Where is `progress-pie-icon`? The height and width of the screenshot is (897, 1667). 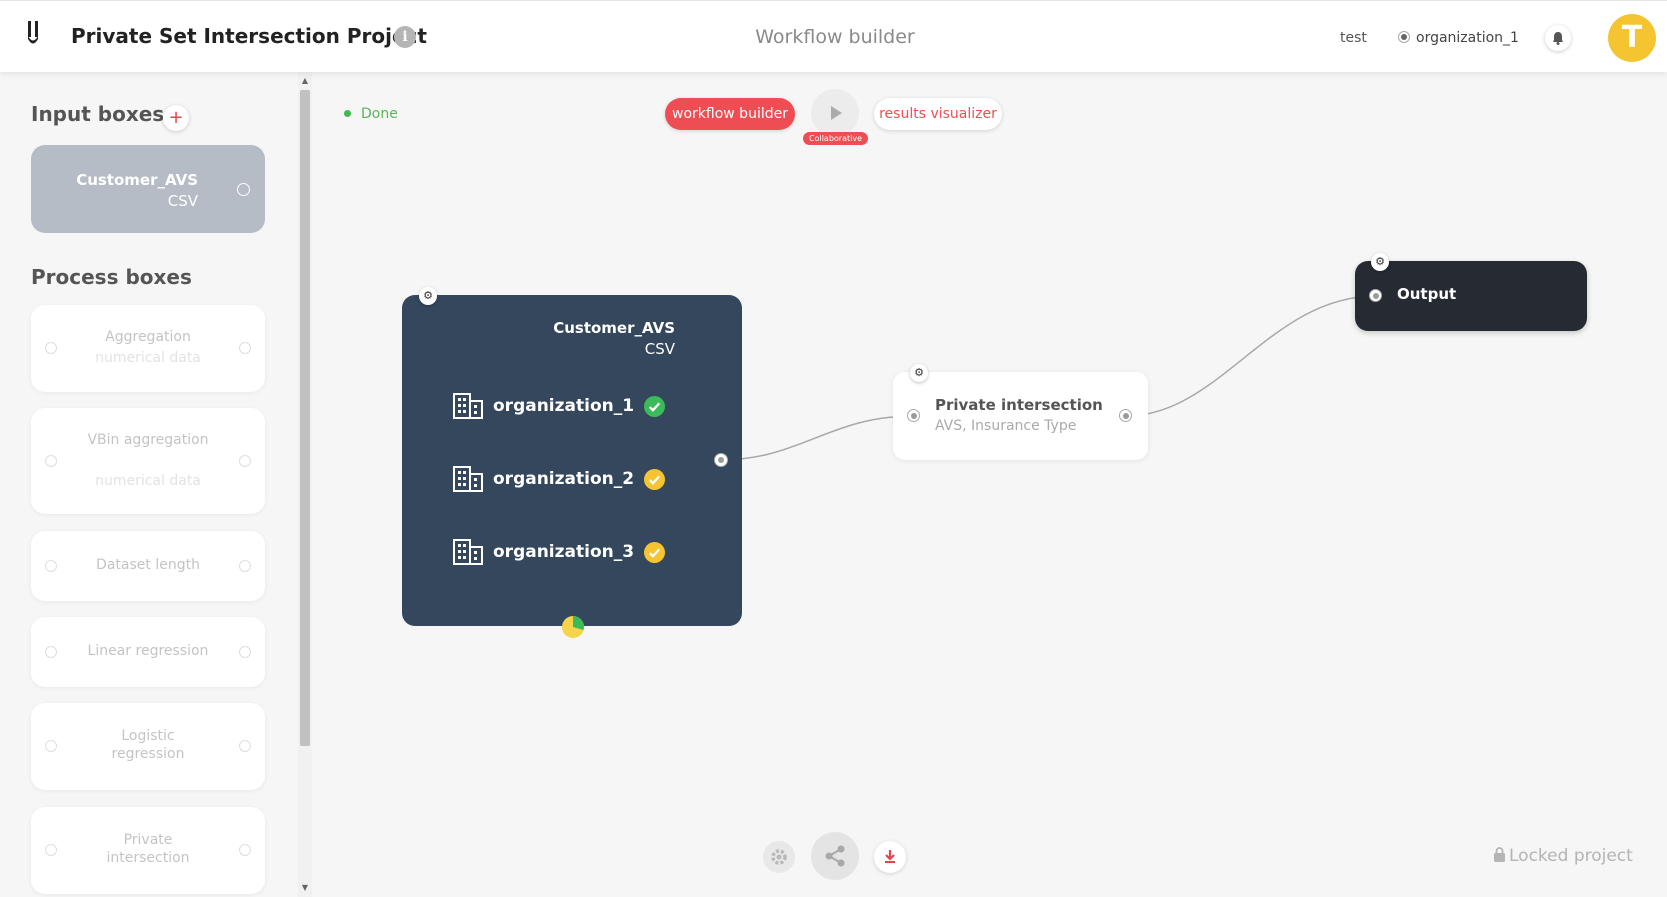 progress-pie-icon is located at coordinates (573, 627).